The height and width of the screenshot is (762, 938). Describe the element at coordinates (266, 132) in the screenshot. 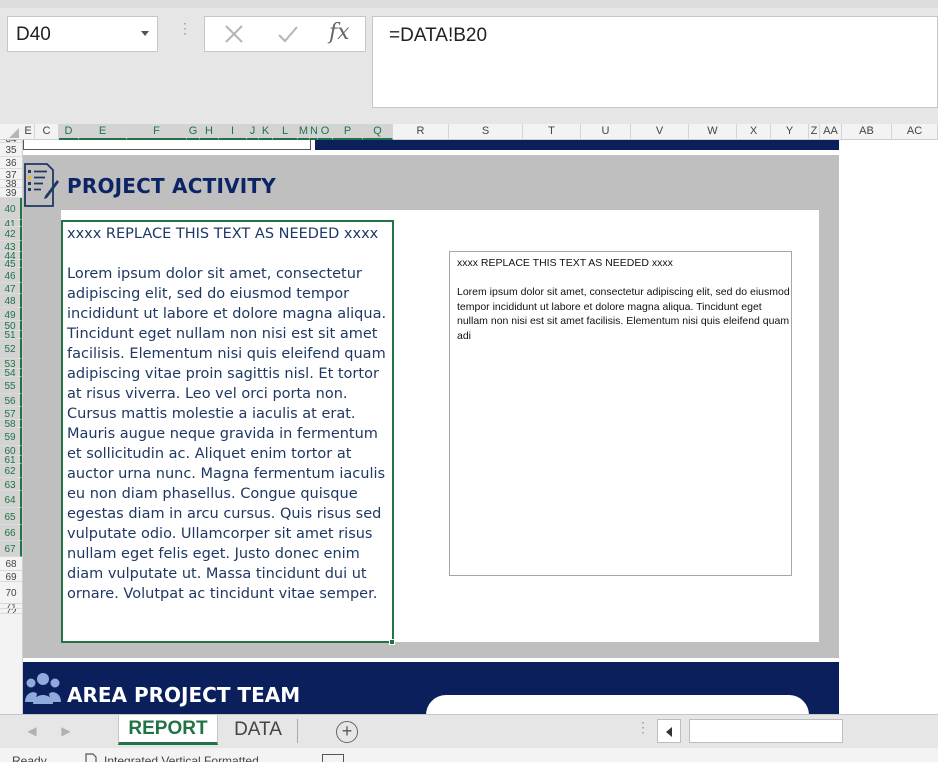

I see `column-header: K` at that location.